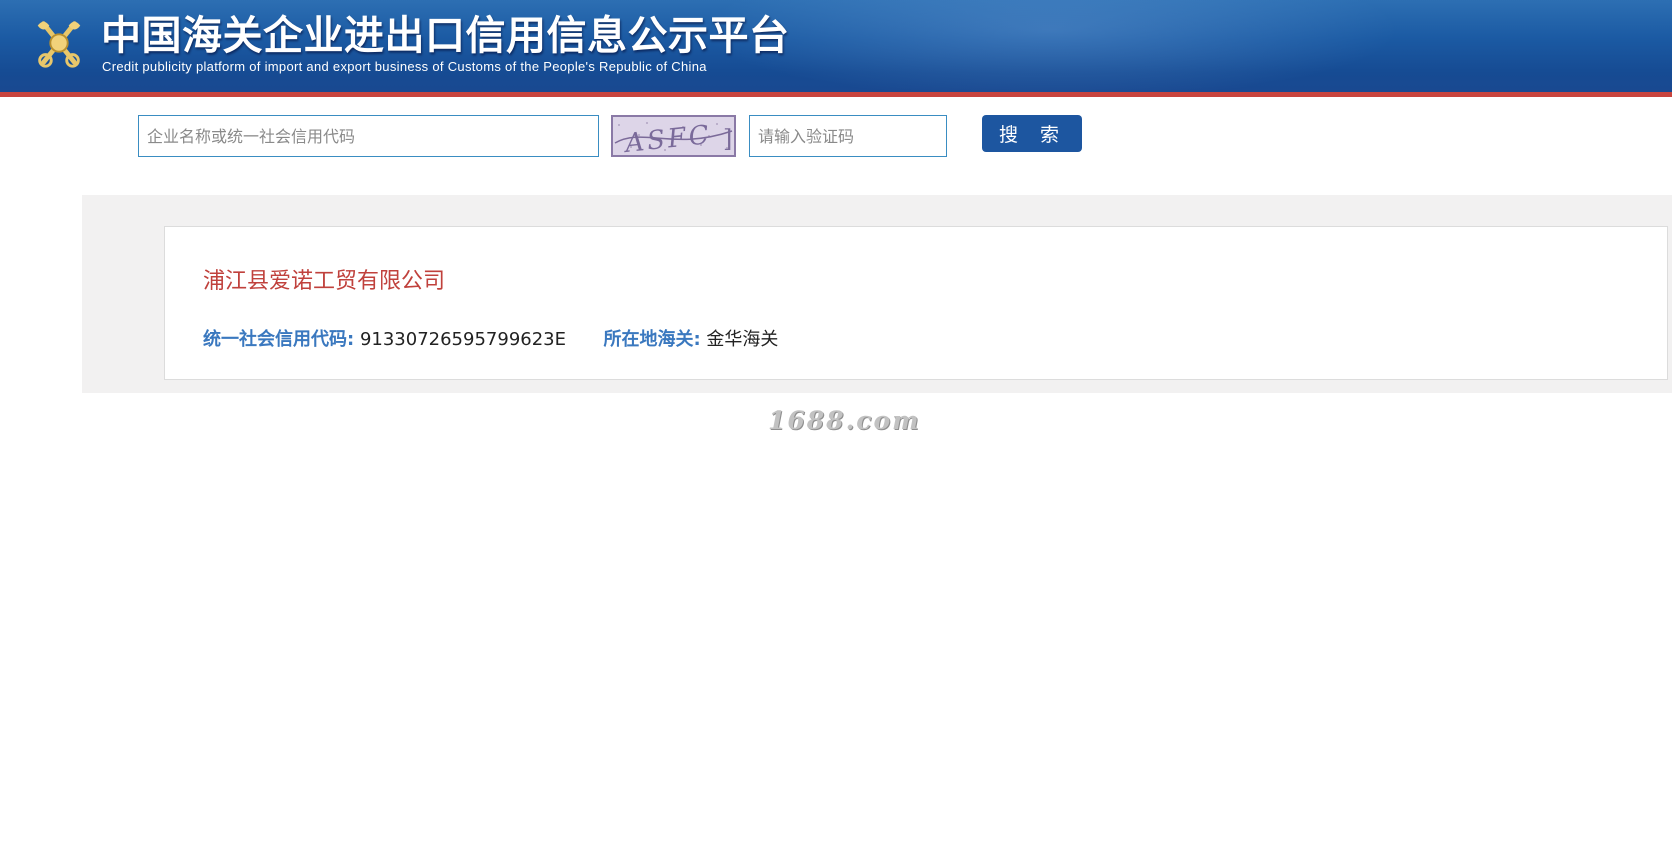  I want to click on banner-glow, so click(1050, 48).